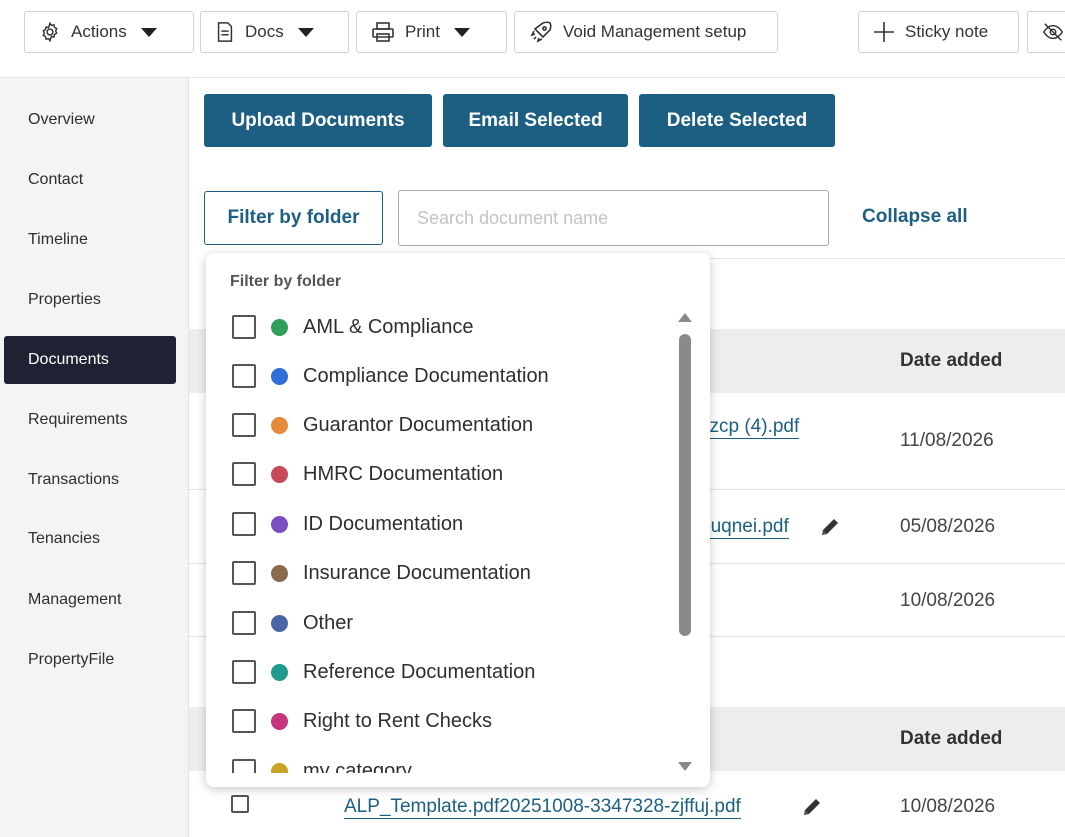  I want to click on rocket-icon, so click(541, 32).